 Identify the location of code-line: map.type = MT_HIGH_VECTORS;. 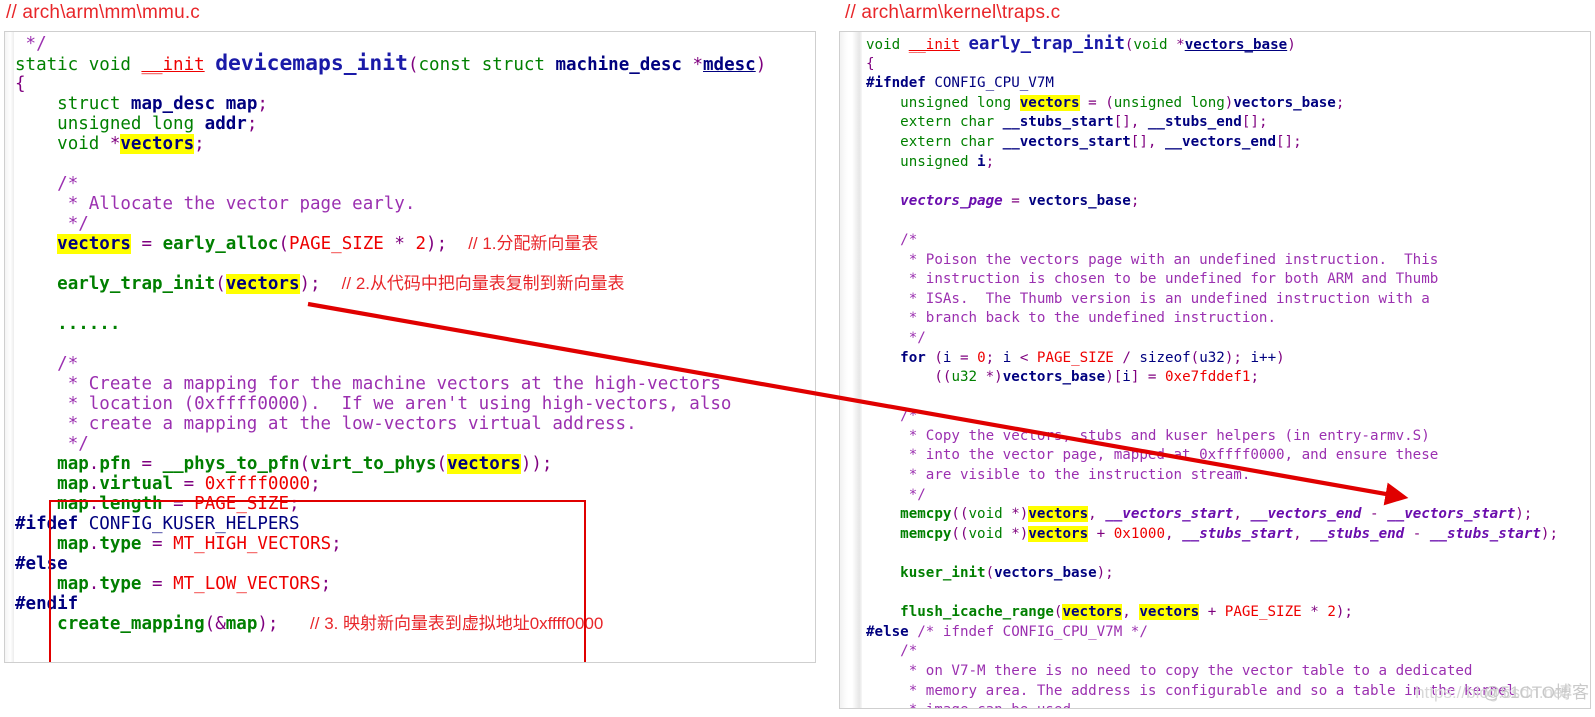
(199, 544).